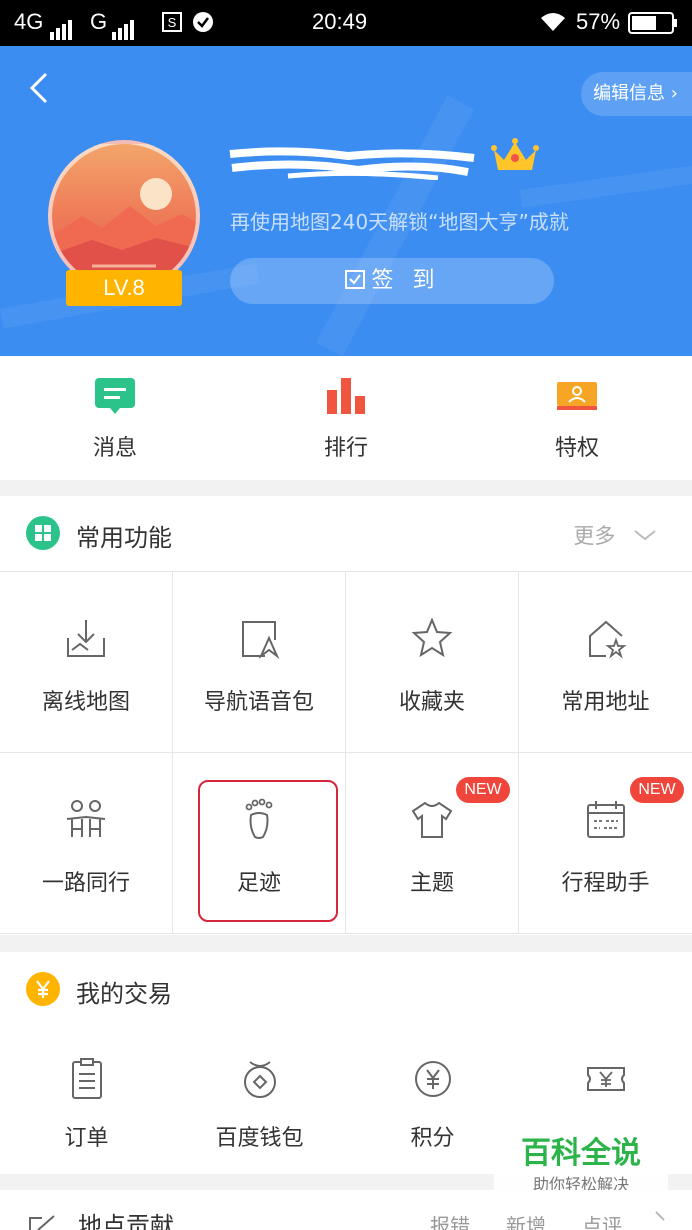  Describe the element at coordinates (62, 27) in the screenshot. I see `signal-icon` at that location.